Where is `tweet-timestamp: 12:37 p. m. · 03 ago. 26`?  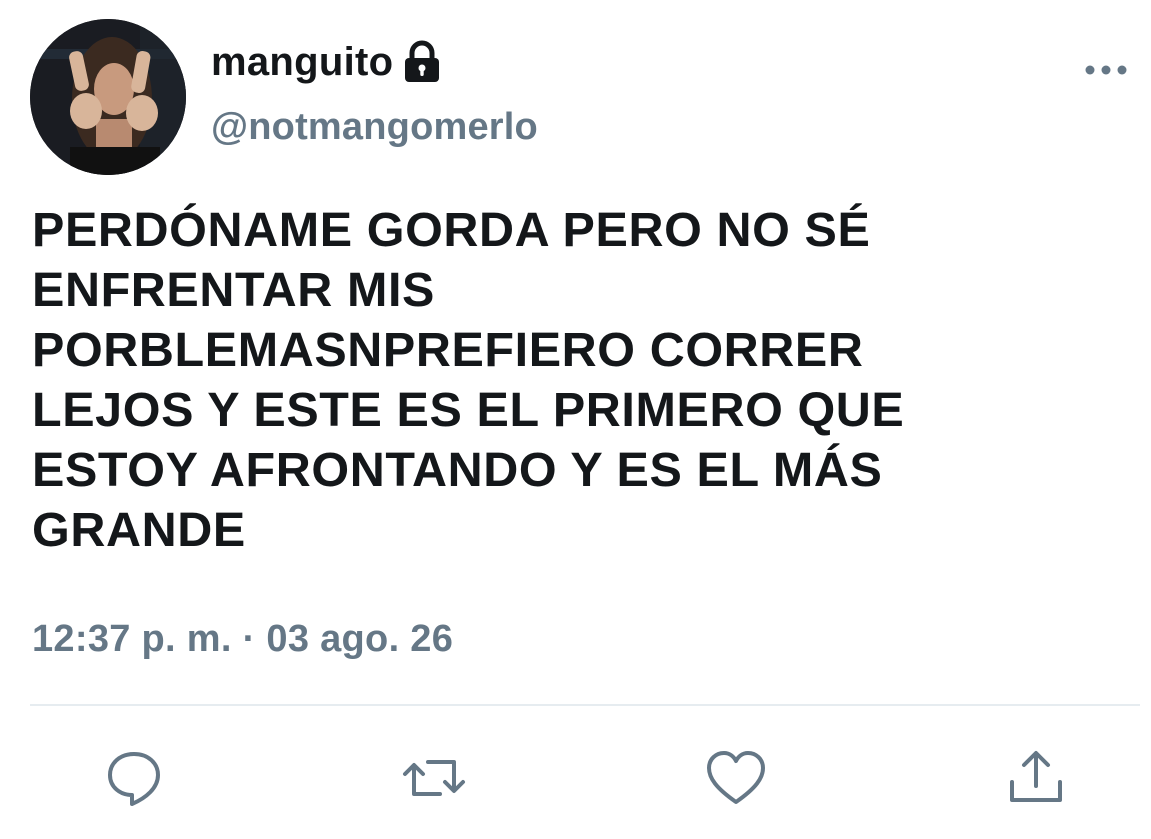
tweet-timestamp: 12:37 p. m. · 03 ago. 26 is located at coordinates (242, 639).